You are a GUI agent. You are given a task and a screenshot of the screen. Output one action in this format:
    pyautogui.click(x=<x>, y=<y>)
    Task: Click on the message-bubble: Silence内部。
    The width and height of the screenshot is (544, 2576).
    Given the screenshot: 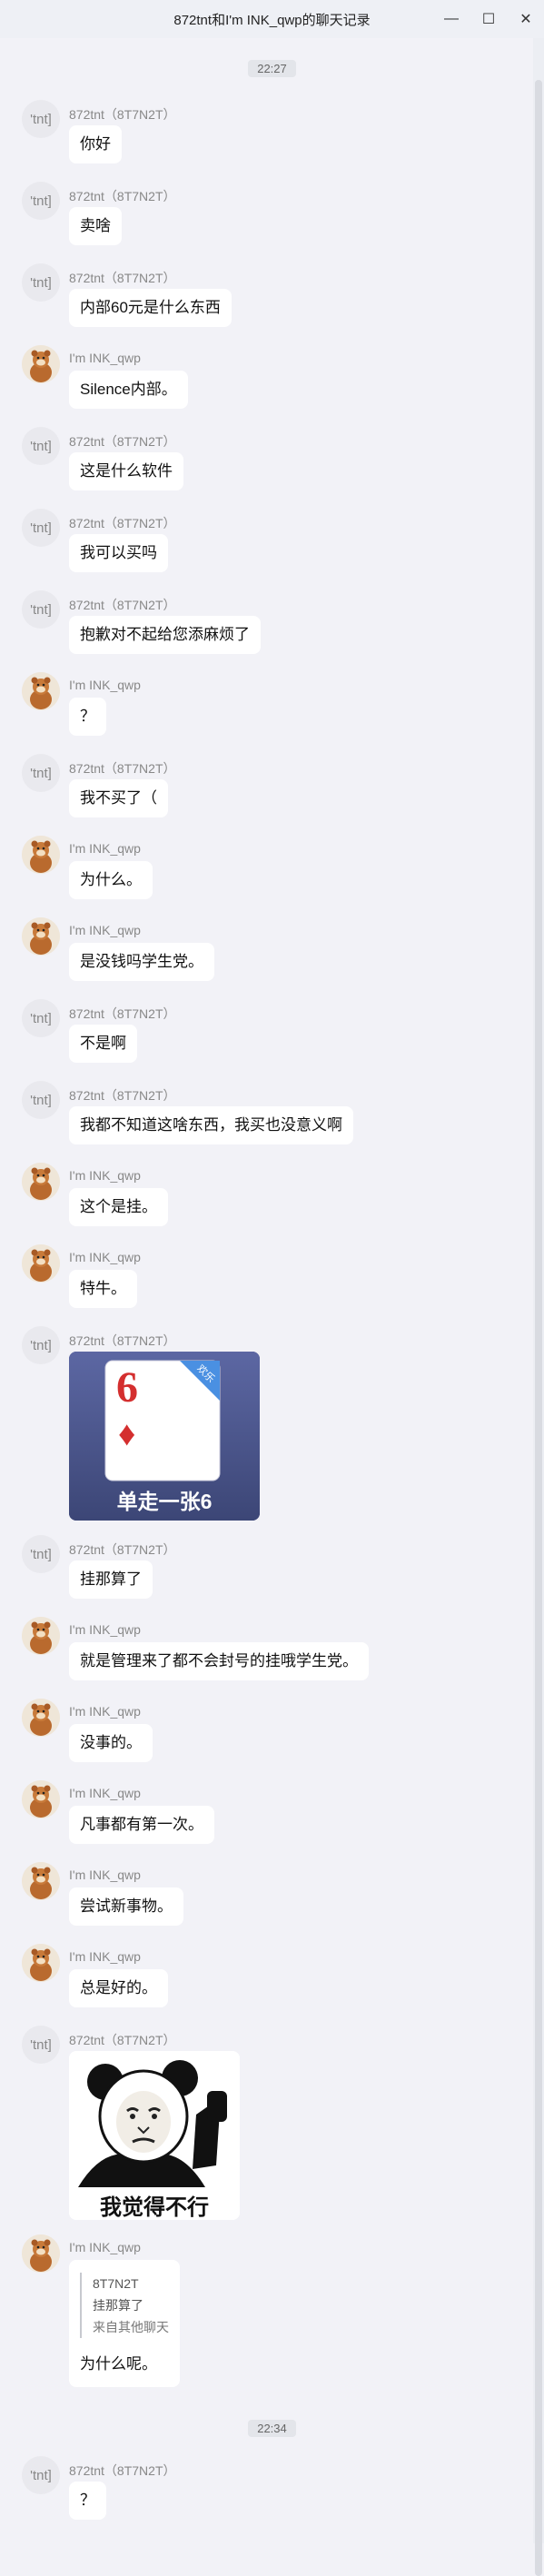 What is the action you would take?
    pyautogui.click(x=128, y=390)
    